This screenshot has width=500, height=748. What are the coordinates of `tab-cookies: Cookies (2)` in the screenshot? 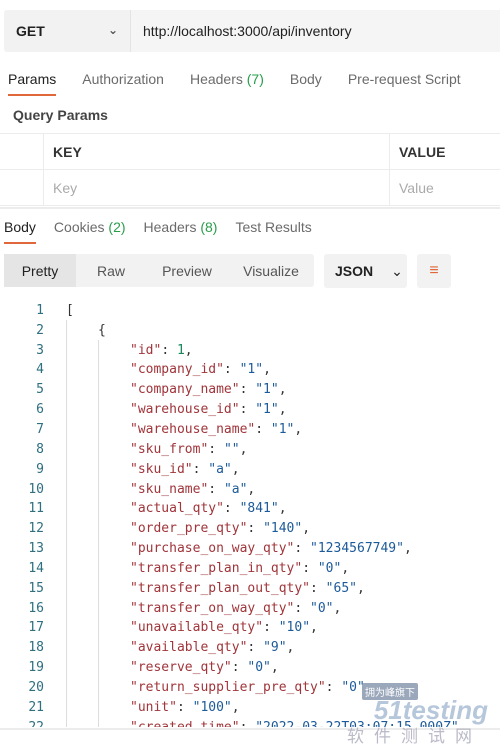 It's located at (90, 227).